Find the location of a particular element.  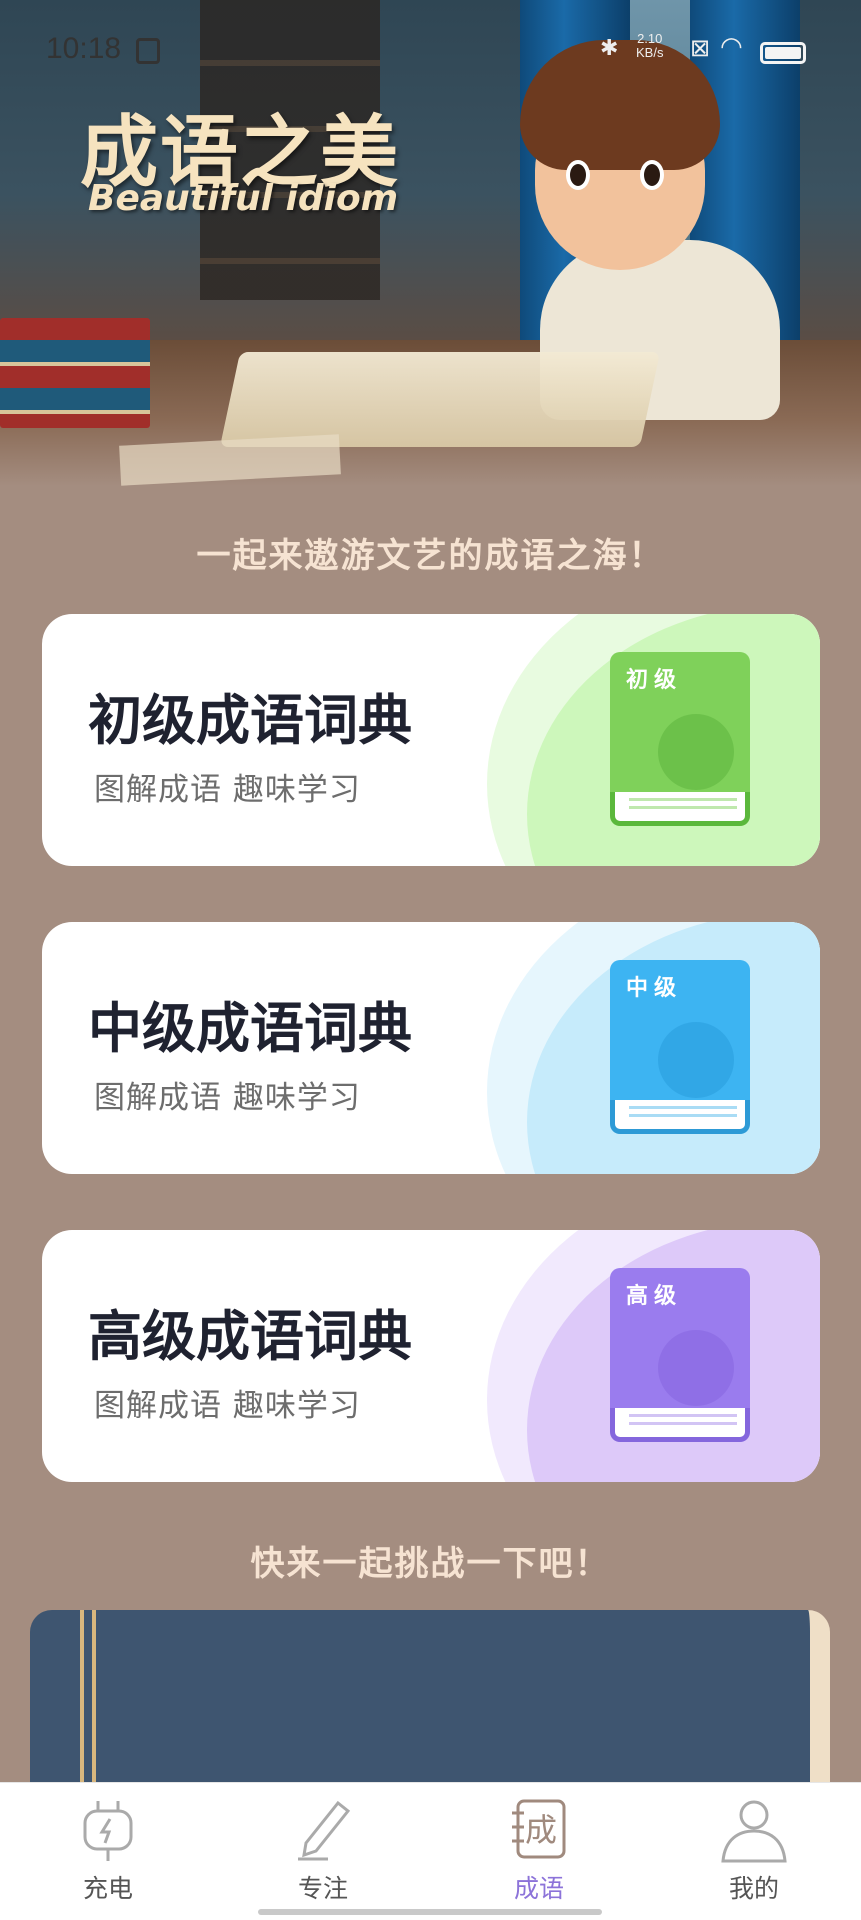

status-time: 10:18 is located at coordinates (84, 48).